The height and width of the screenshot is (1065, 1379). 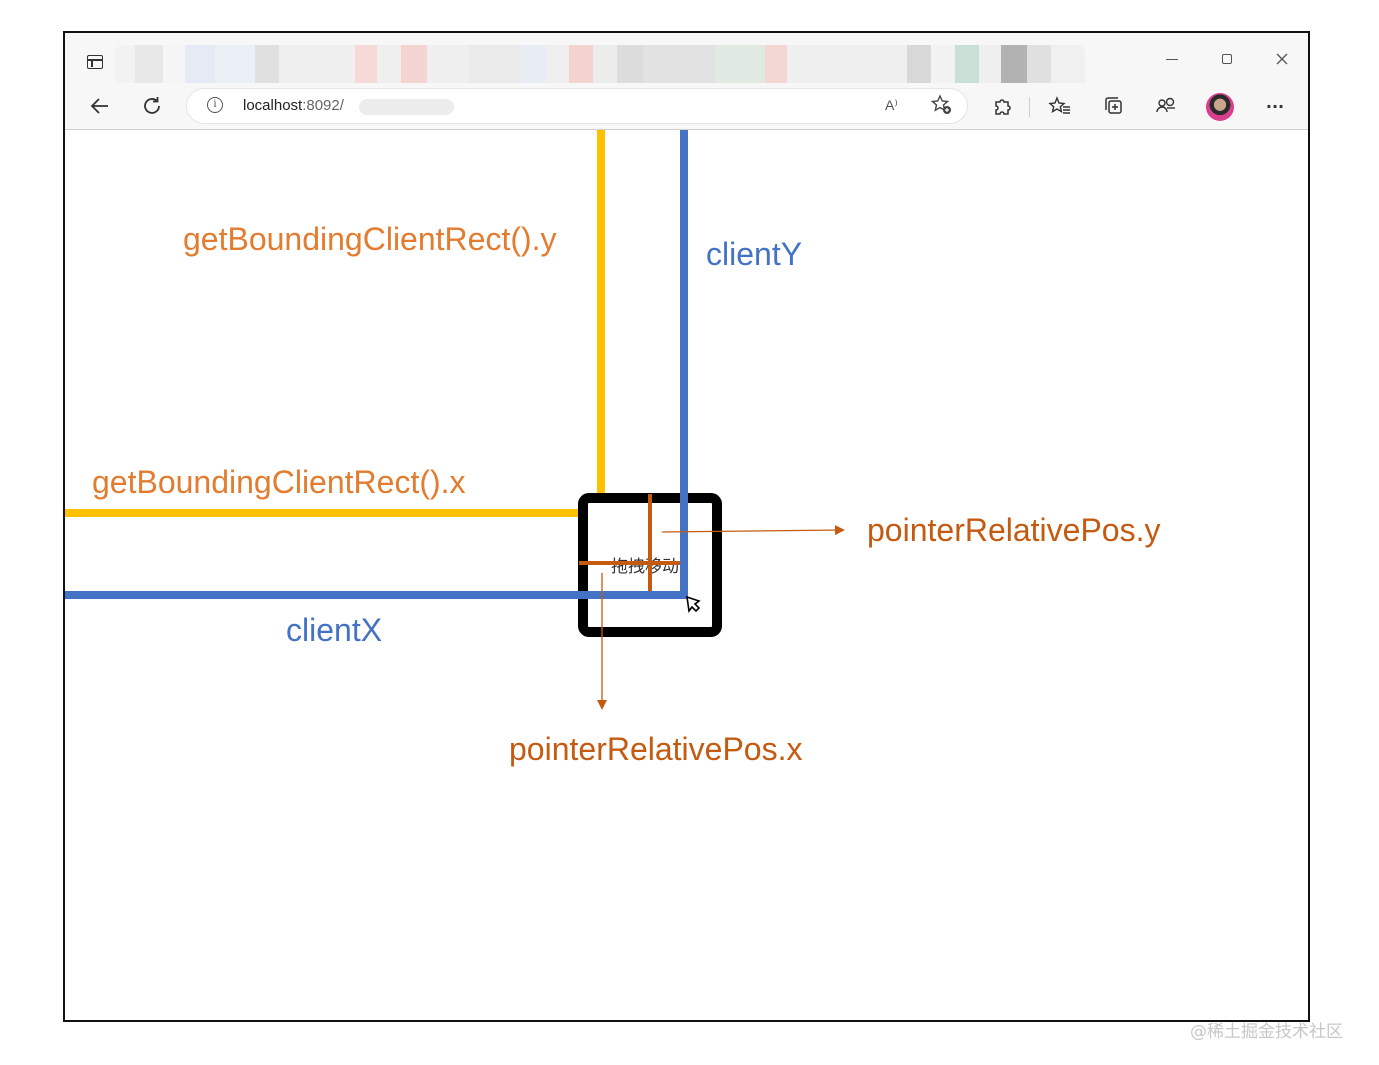 I want to click on copilot-button, so click(x=1166, y=106).